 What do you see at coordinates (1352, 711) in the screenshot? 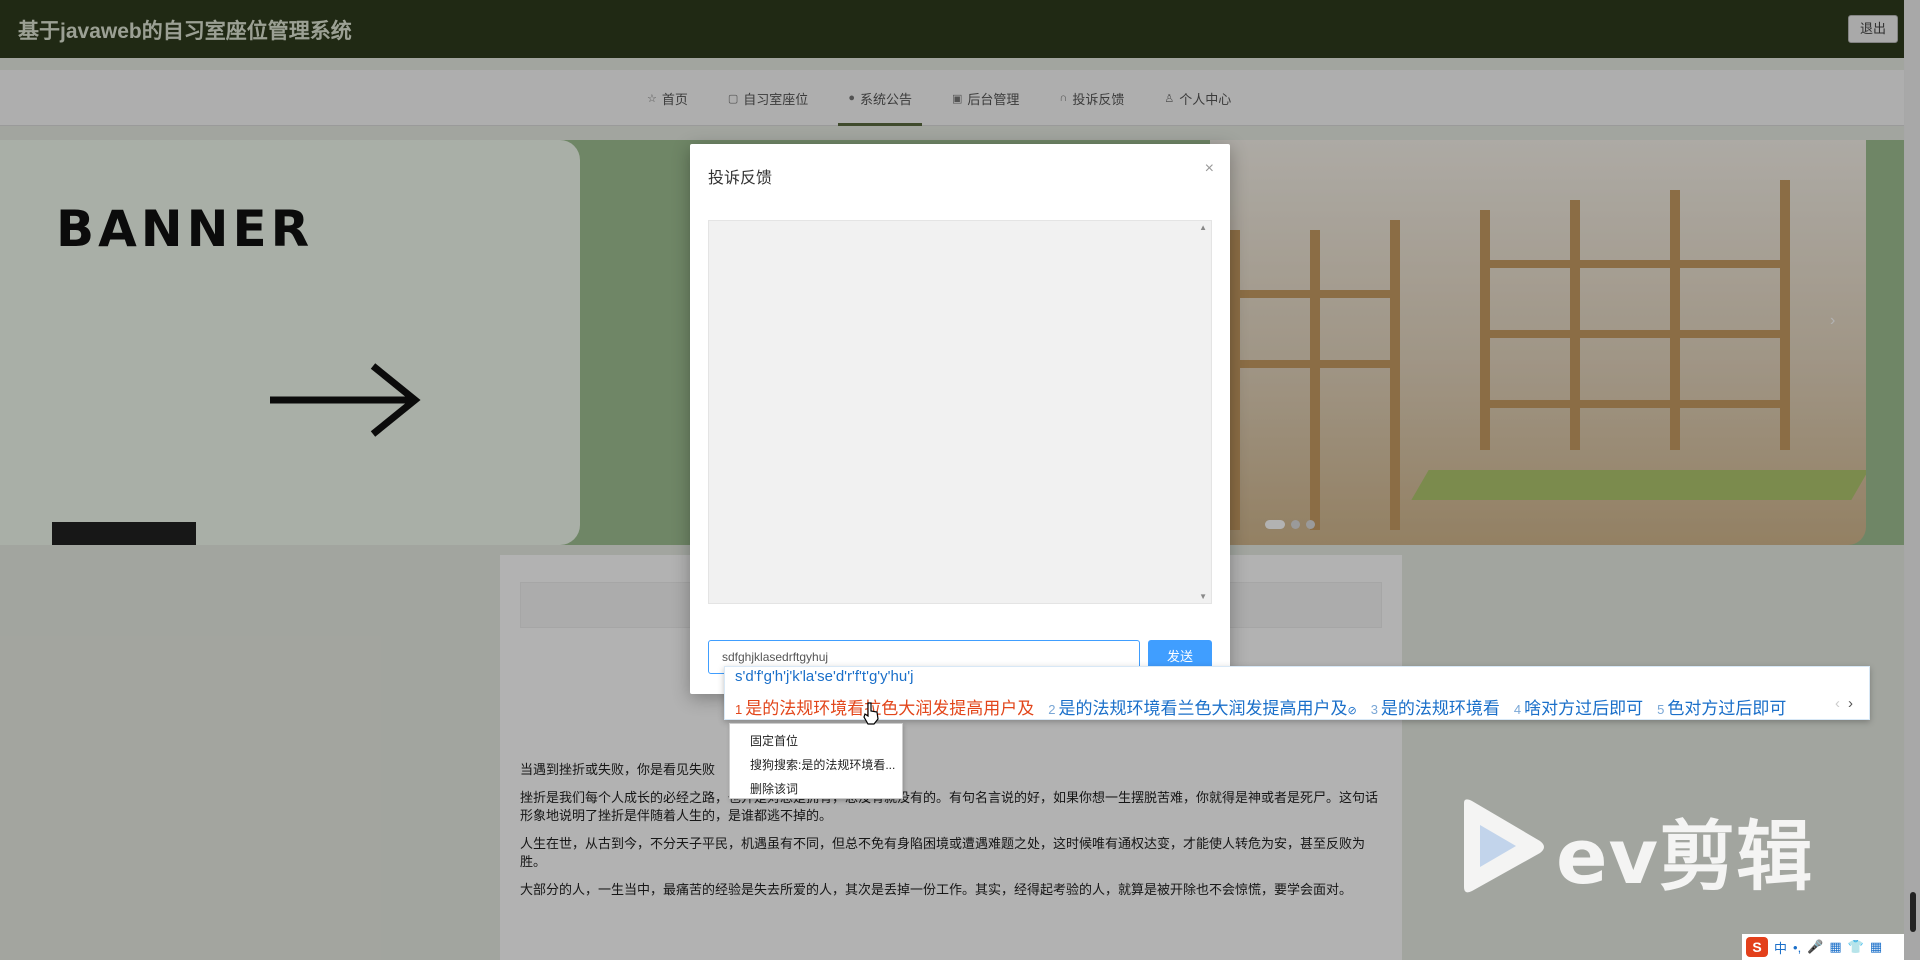
I see `verified-icon: ⊘` at bounding box center [1352, 711].